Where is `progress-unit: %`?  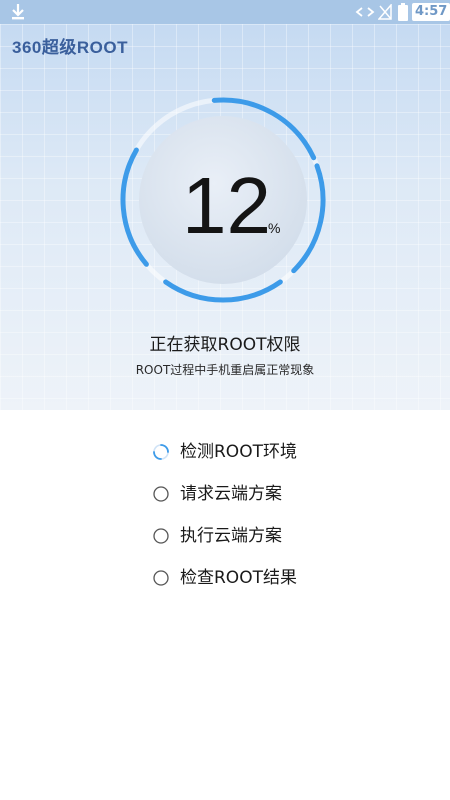
progress-unit: % is located at coordinates (274, 228).